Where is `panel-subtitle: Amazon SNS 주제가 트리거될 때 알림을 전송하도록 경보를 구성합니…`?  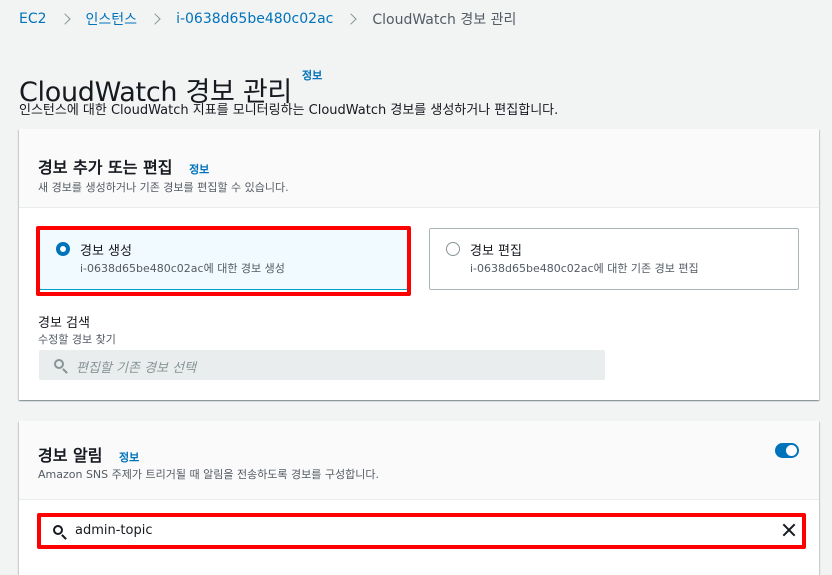
panel-subtitle: Amazon SNS 주제가 트리거될 때 알림을 전송하도록 경보를 구성합니… is located at coordinates (208, 474).